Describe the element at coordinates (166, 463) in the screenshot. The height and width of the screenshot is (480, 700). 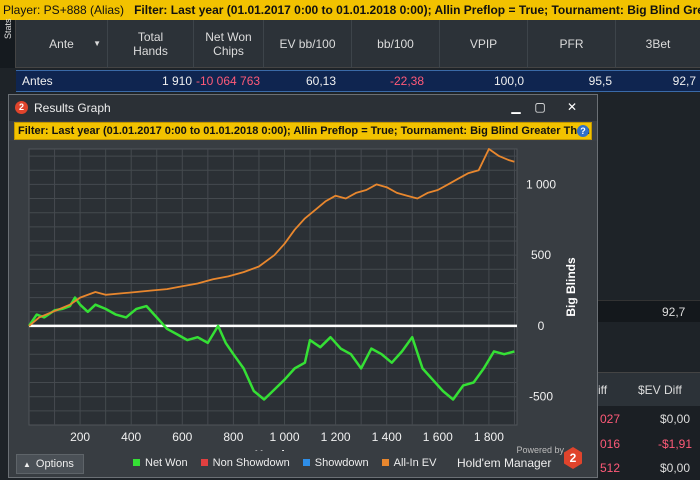
I see `legend-label: Net Won` at that location.